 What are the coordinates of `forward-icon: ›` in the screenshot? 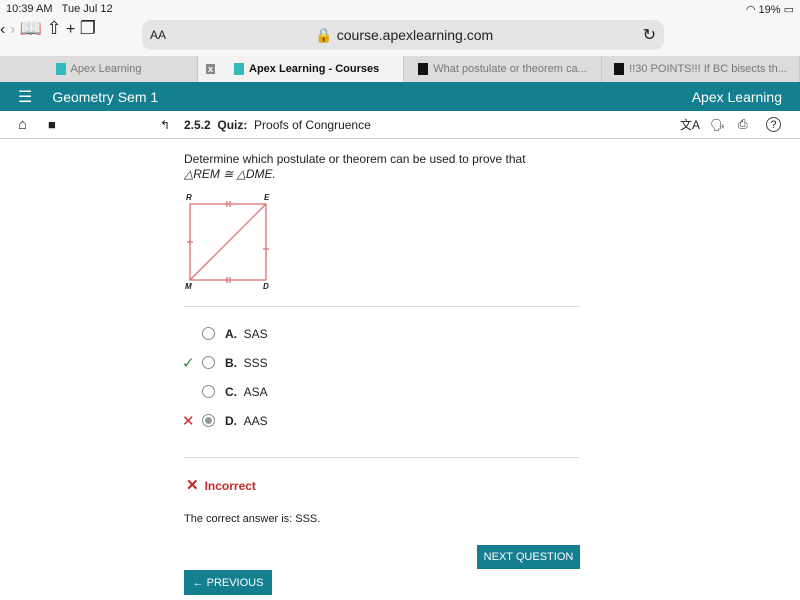 It's located at (12, 29).